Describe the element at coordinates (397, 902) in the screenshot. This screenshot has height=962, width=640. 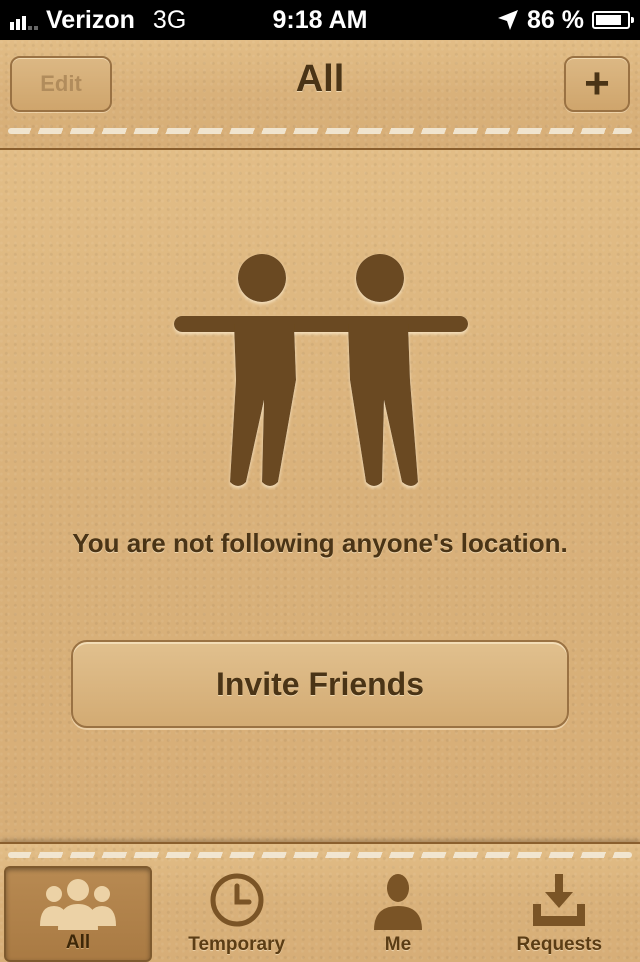
I see `person-icon` at that location.